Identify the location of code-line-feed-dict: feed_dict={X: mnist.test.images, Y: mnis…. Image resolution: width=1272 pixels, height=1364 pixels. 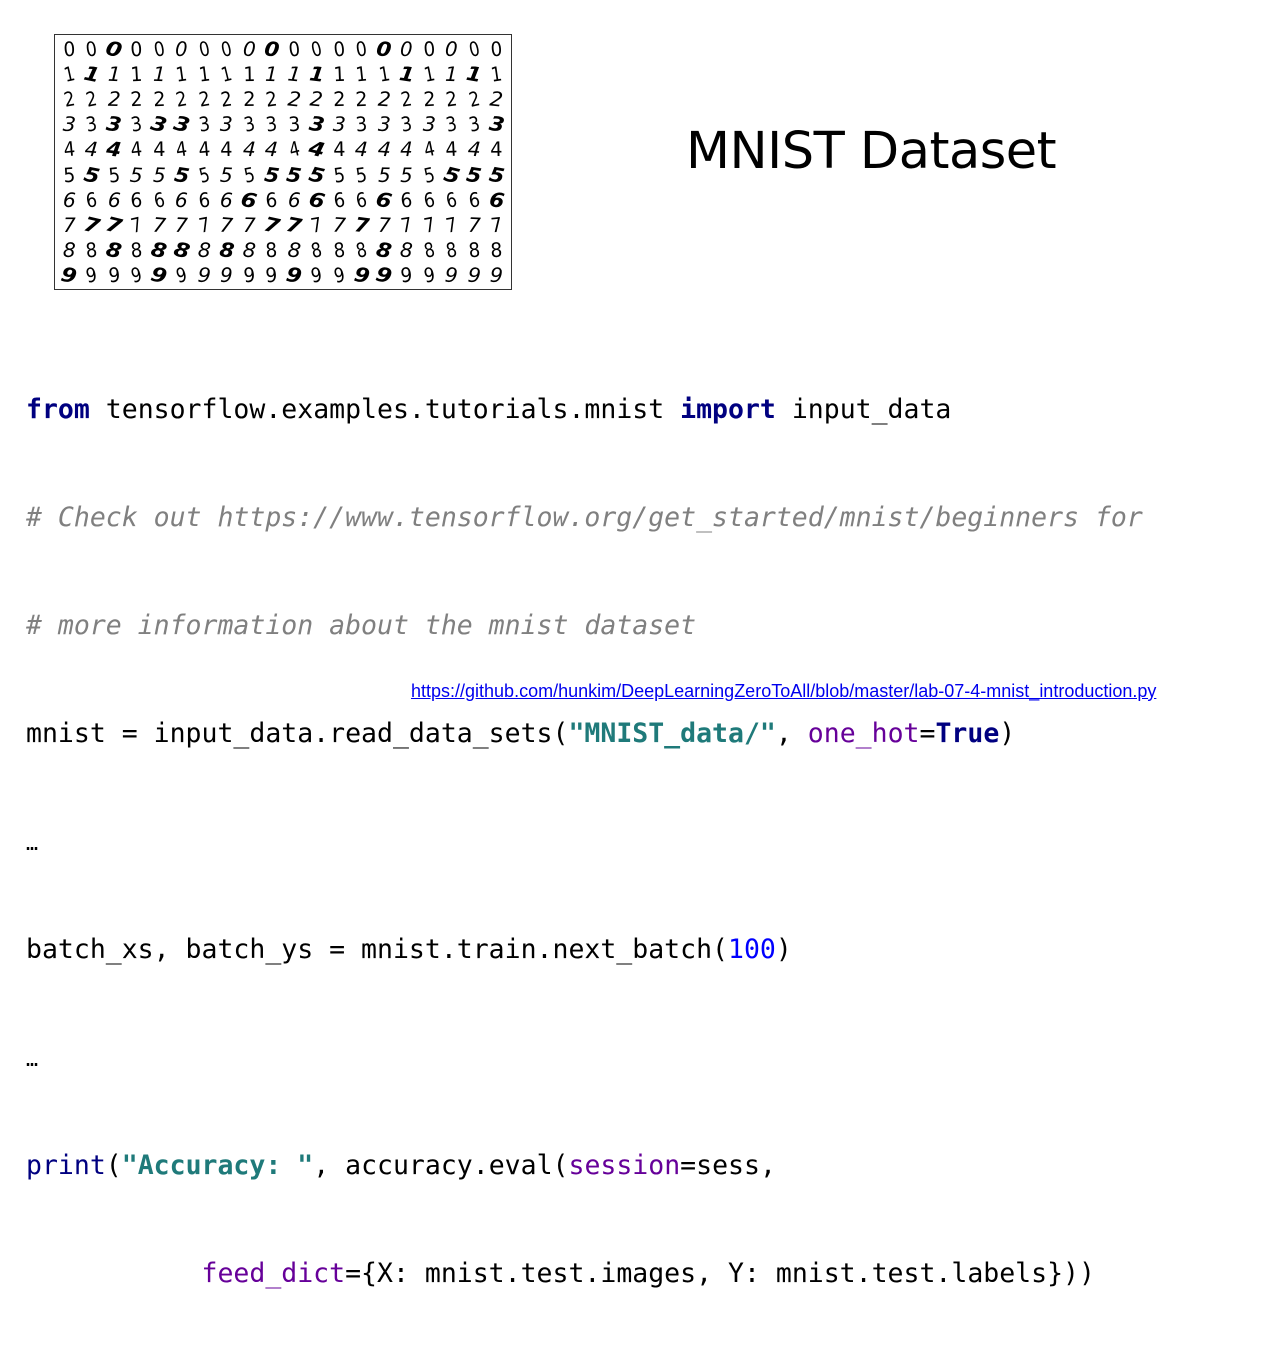
(636, 1274).